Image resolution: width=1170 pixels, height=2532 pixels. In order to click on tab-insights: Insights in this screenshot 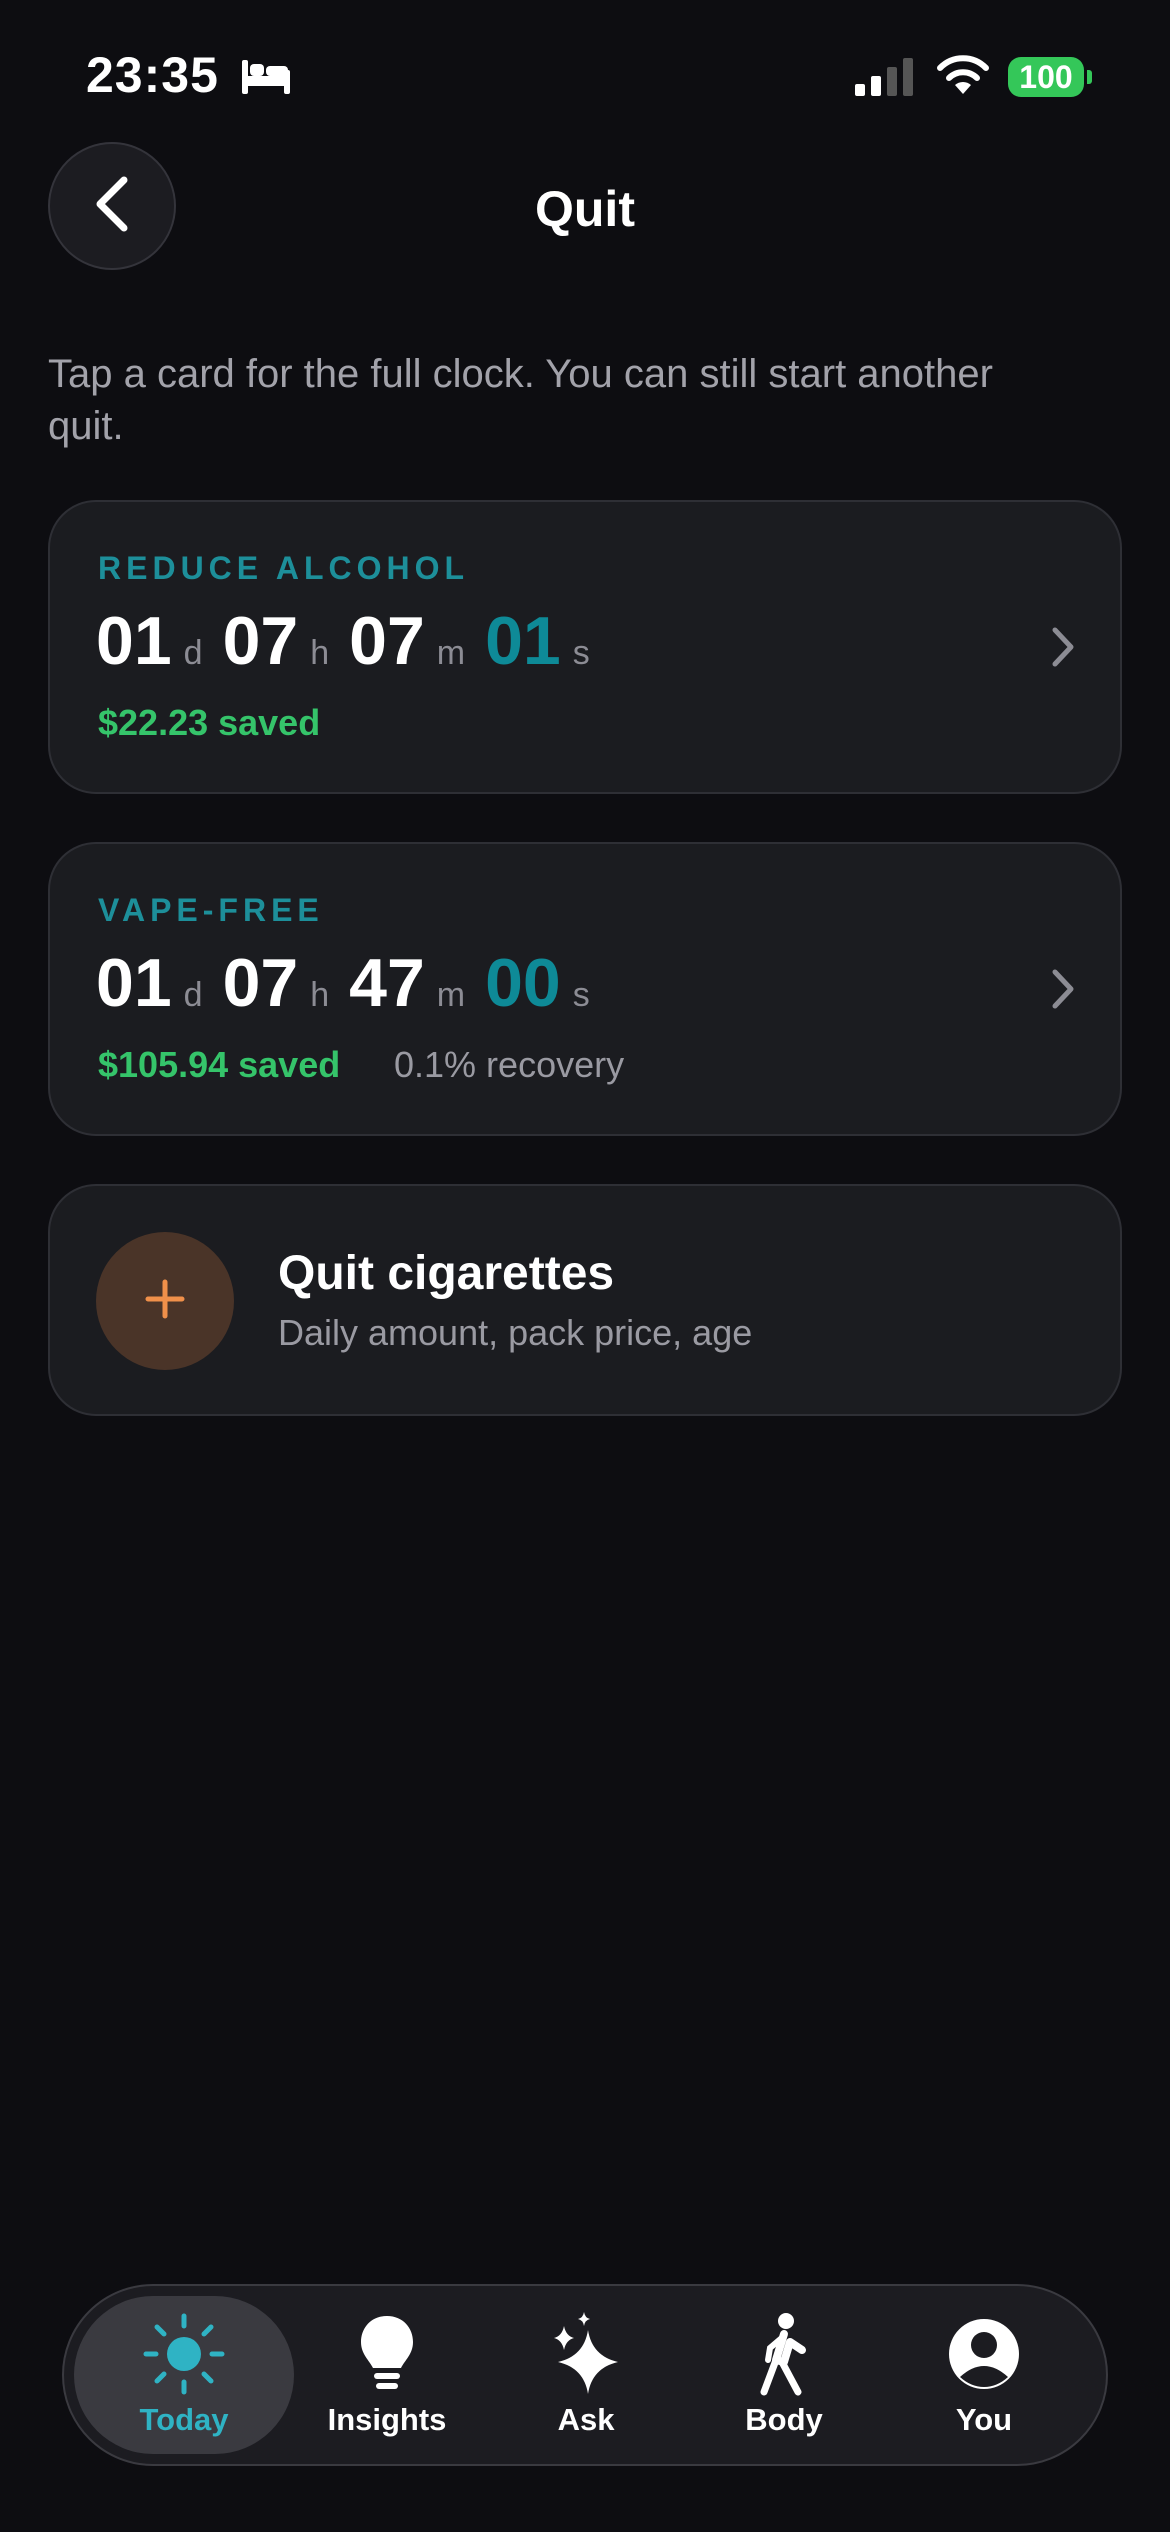, I will do `click(387, 2375)`.